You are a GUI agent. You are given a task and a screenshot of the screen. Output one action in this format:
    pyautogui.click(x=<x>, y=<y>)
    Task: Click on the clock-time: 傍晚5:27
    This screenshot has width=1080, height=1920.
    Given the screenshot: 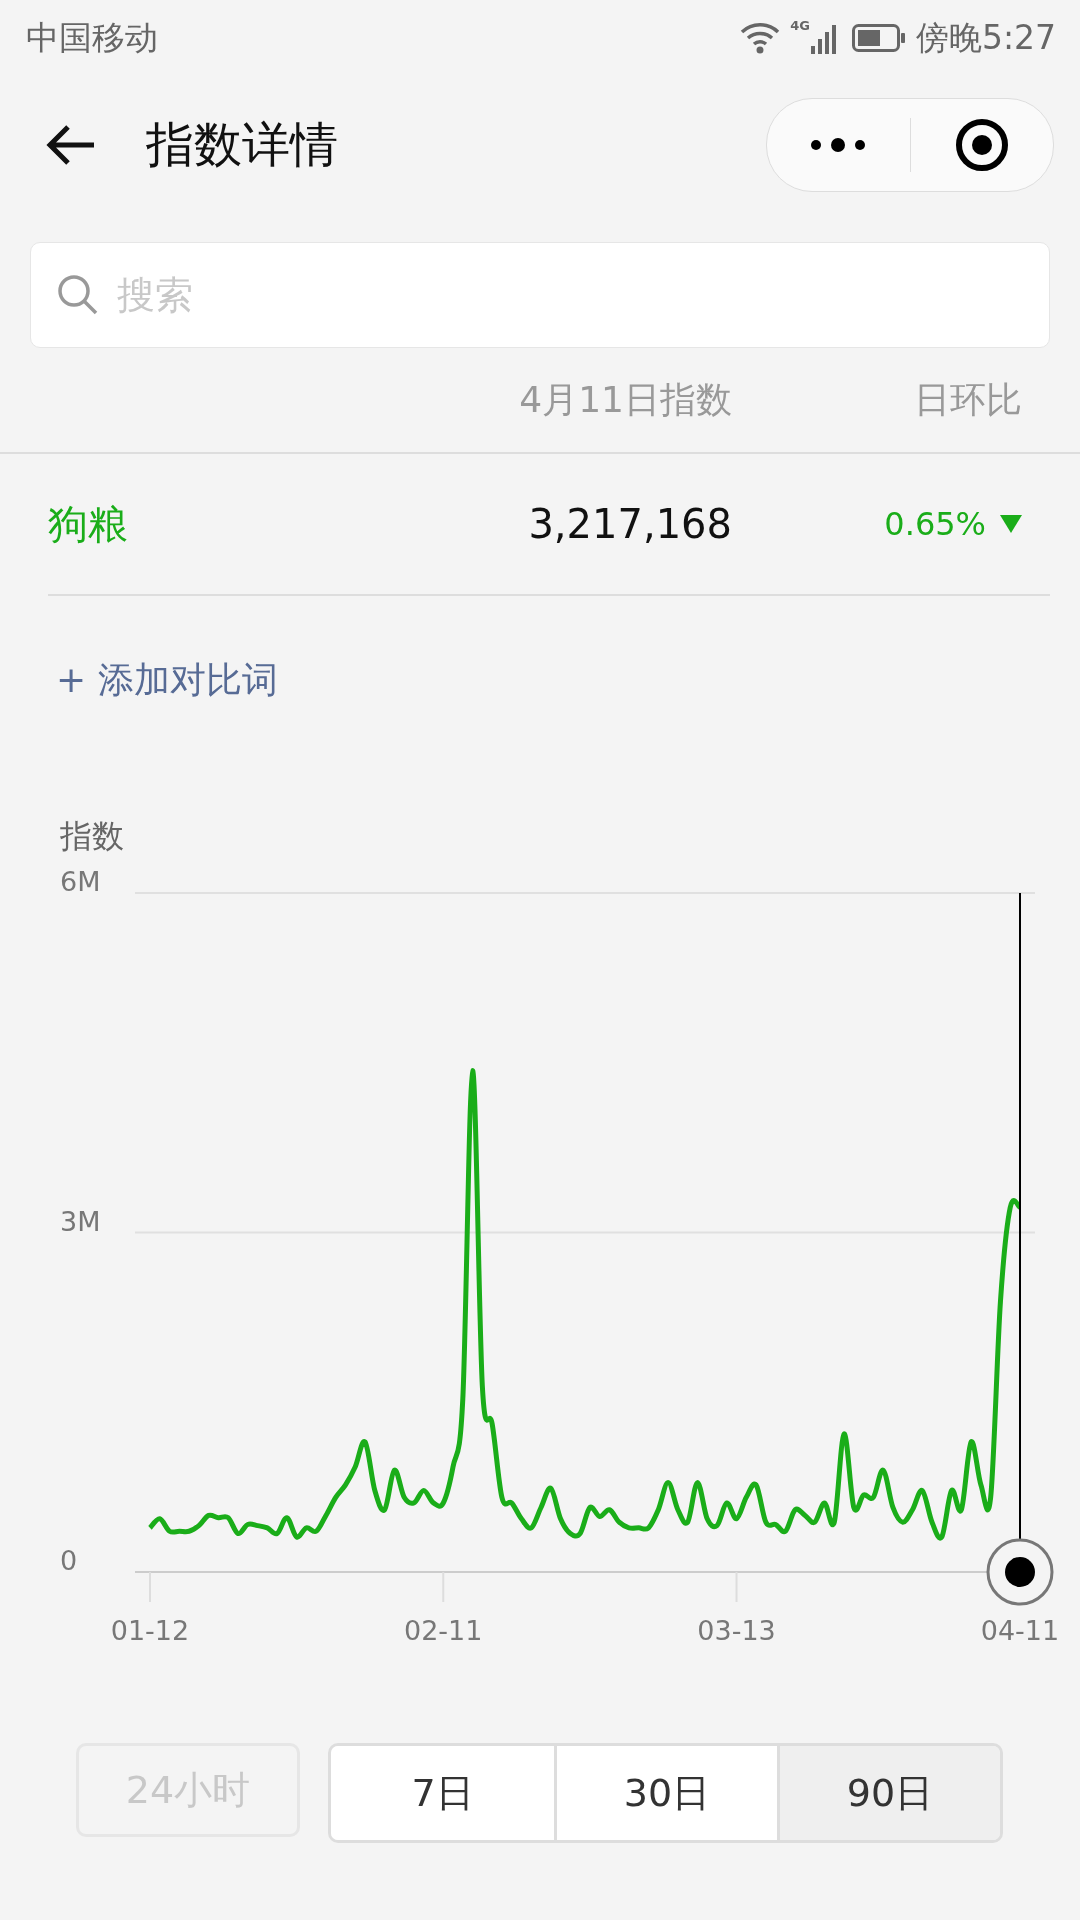 What is the action you would take?
    pyautogui.click(x=985, y=37)
    